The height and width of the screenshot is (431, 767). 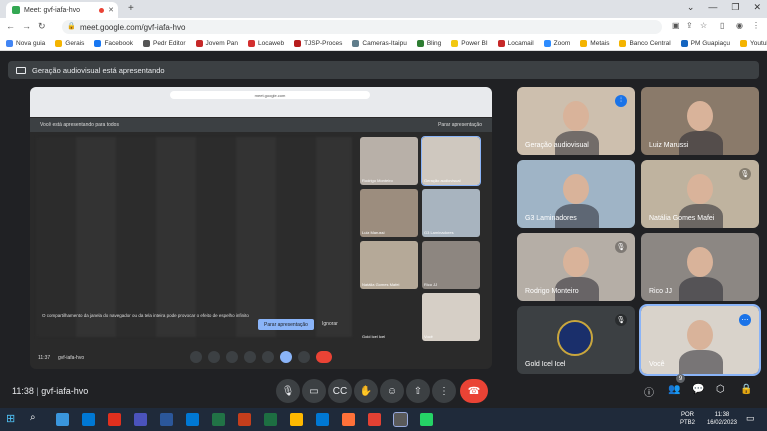 I want to click on start-icon: ⊞, so click(x=10, y=418).